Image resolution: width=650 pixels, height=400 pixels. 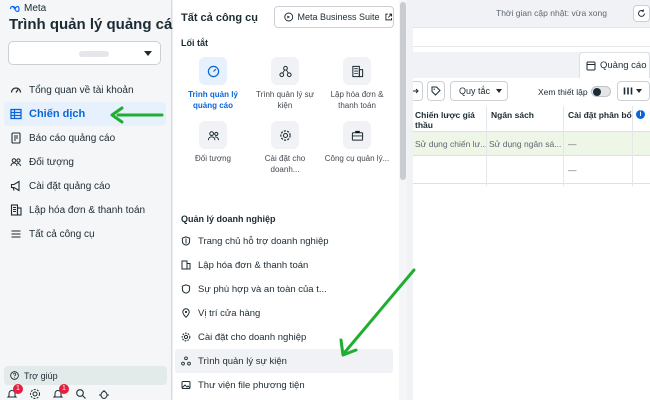 What do you see at coordinates (213, 135) in the screenshot?
I see `audience-icon` at bounding box center [213, 135].